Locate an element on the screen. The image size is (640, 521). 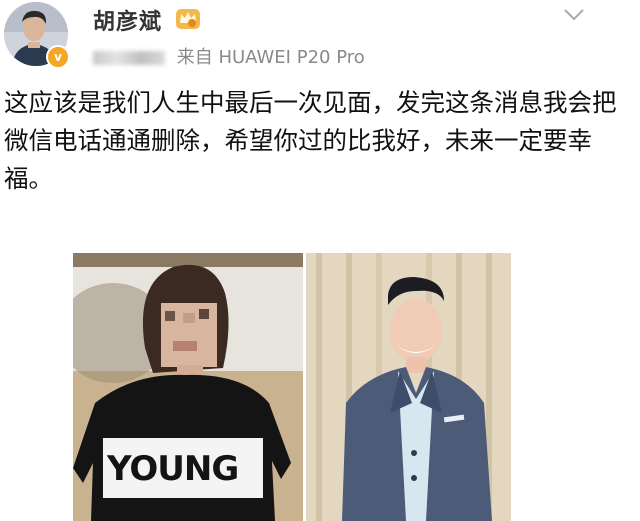
verified-badge-icon: v is located at coordinates (58, 57).